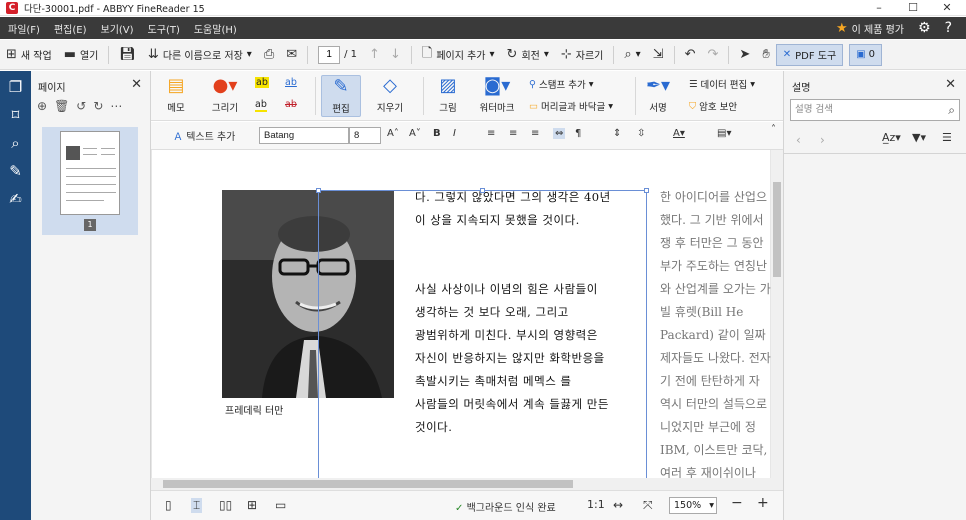 The width and height of the screenshot is (966, 520). Describe the element at coordinates (374, 54) in the screenshot. I see `arrow-up-icon: ↑` at that location.